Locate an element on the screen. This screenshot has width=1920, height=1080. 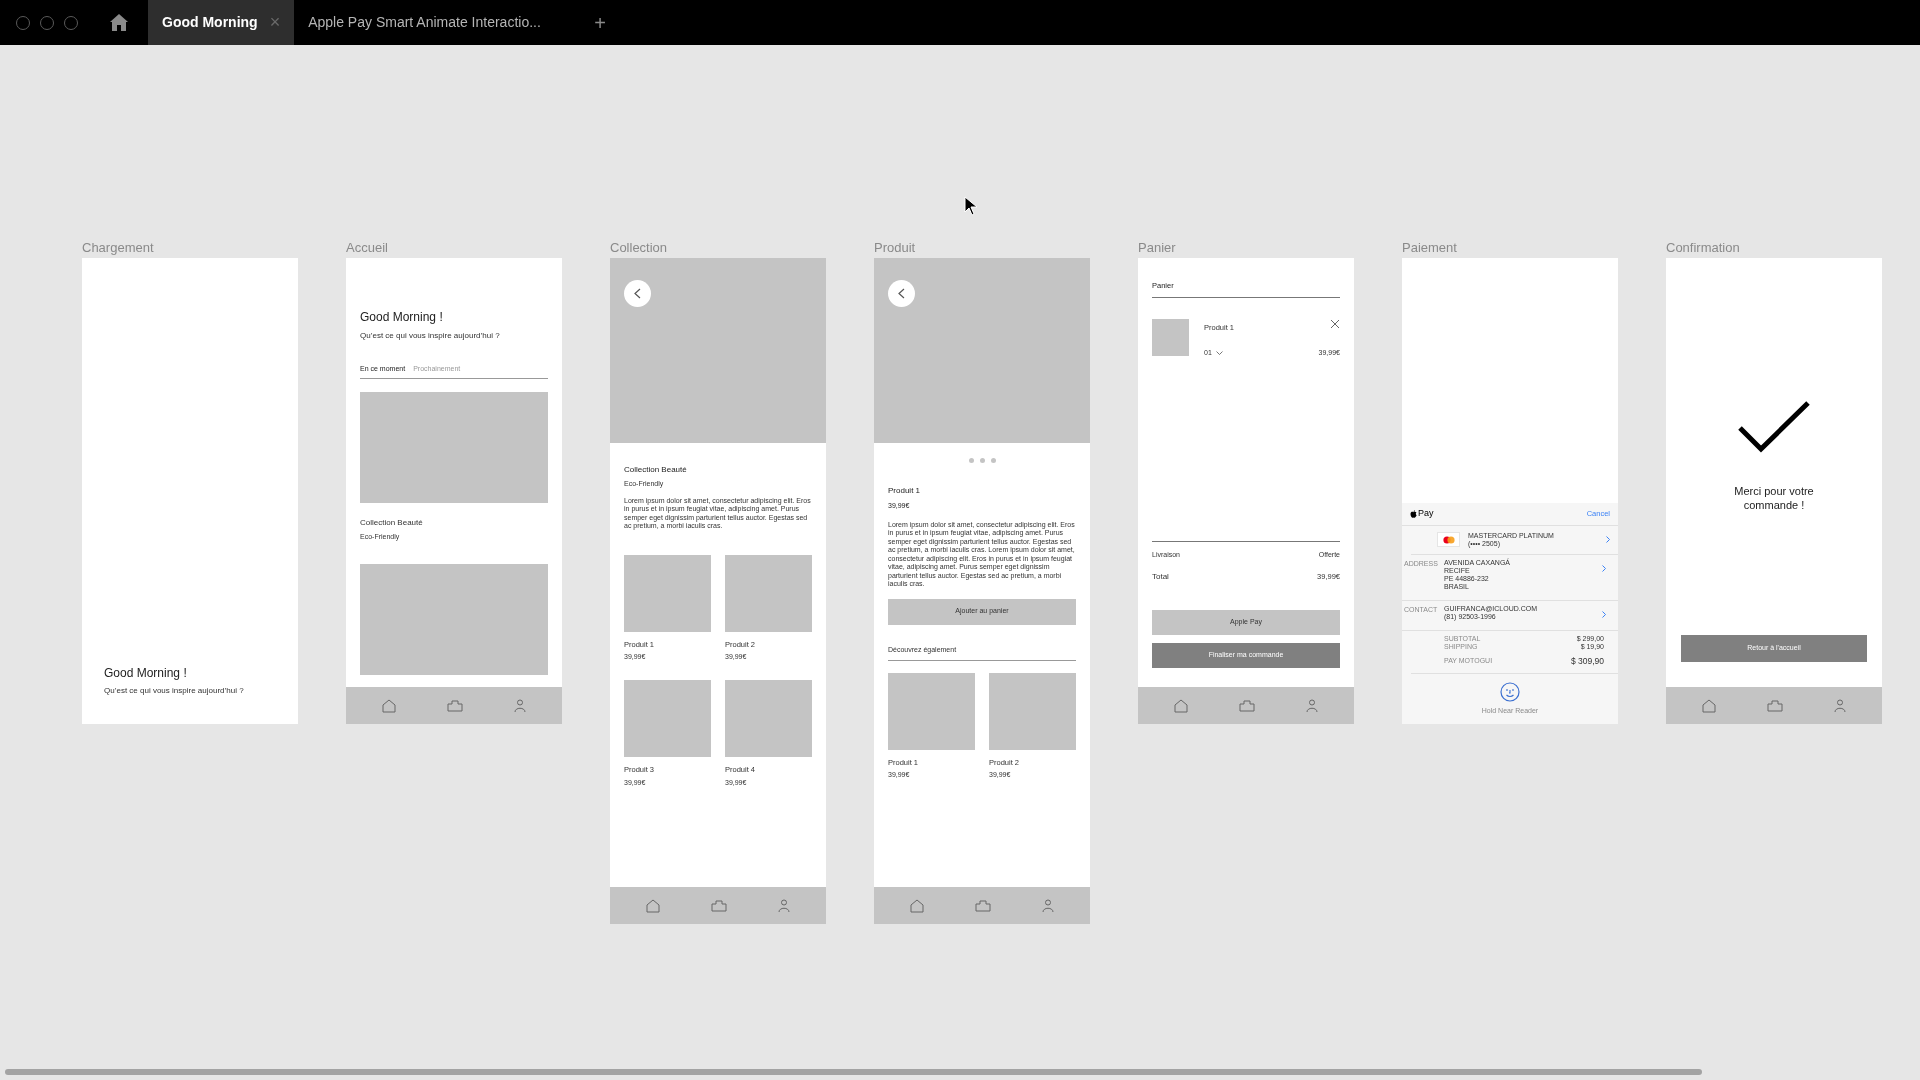
home-icon is located at coordinates (119, 22).